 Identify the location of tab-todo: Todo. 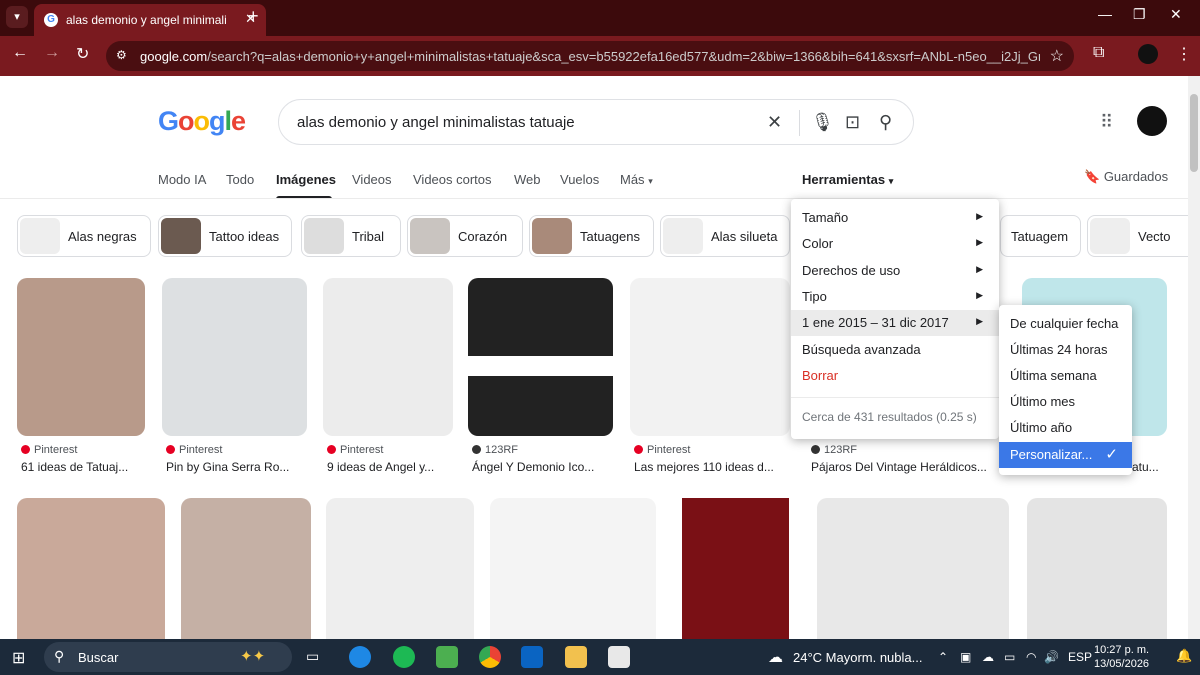
(240, 179).